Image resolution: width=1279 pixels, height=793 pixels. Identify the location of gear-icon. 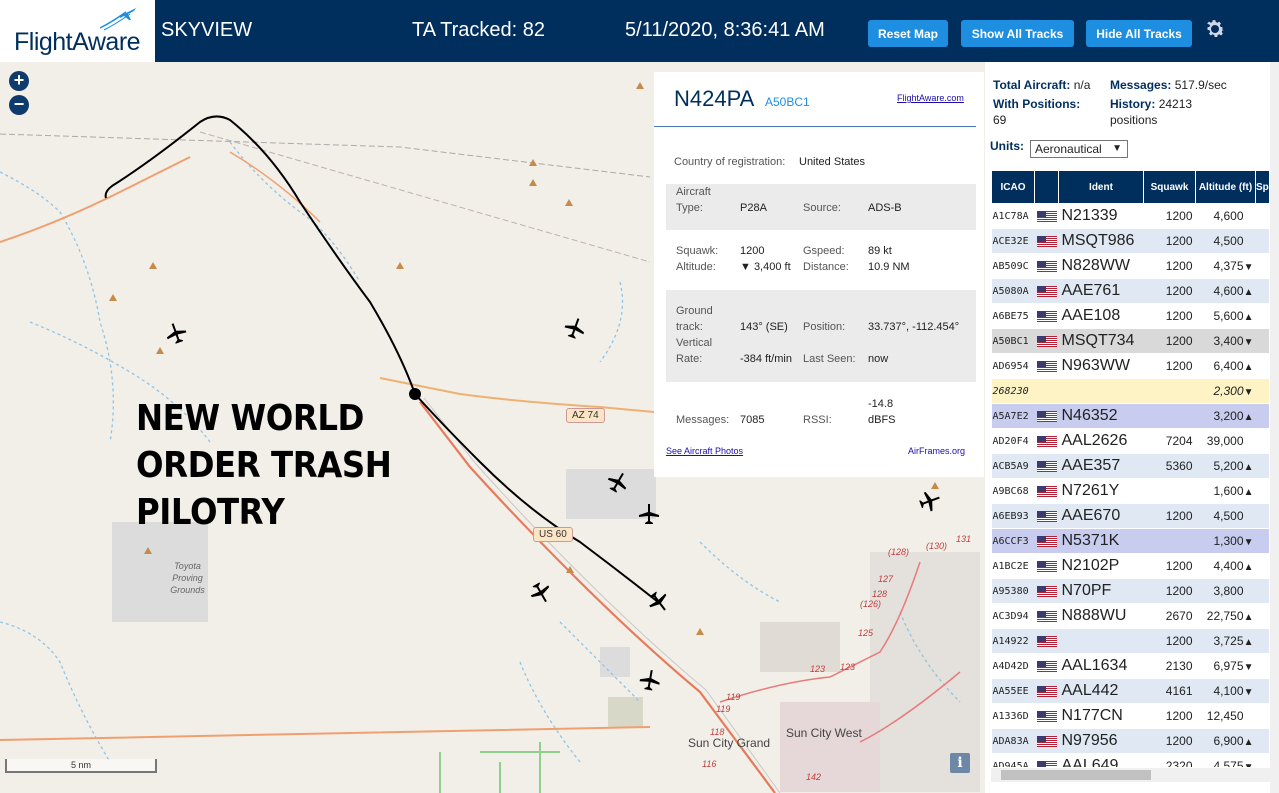
(1215, 29).